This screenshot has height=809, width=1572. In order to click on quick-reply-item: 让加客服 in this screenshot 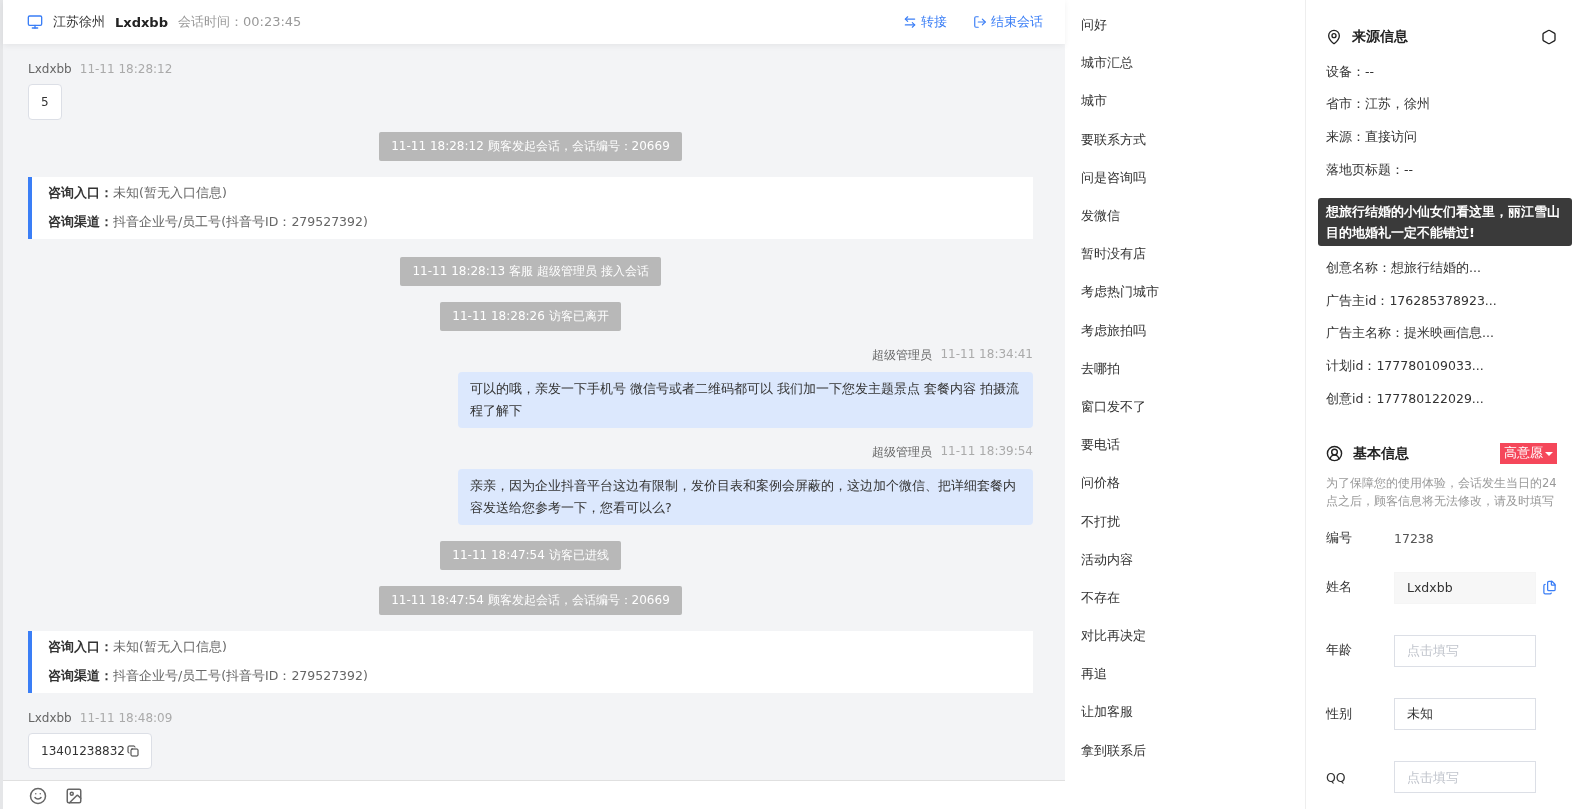, I will do `click(1185, 712)`.